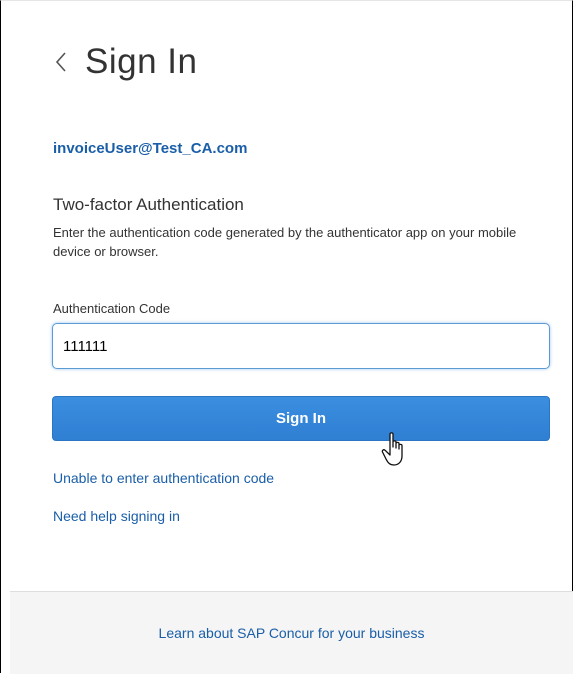 The height and width of the screenshot is (674, 573). Describe the element at coordinates (150, 148) in the screenshot. I see `user-email: invoiceUser@Test_CA.com` at that location.